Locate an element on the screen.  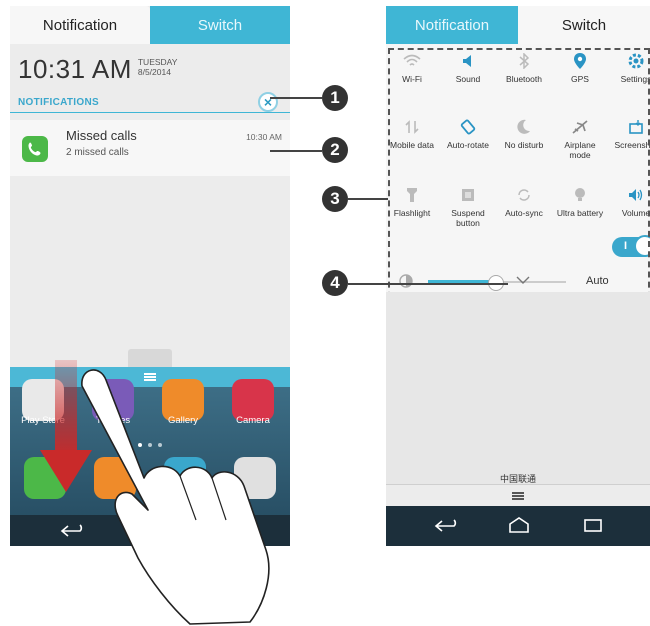
expand-chevron-icon is located at coordinates (523, 280).